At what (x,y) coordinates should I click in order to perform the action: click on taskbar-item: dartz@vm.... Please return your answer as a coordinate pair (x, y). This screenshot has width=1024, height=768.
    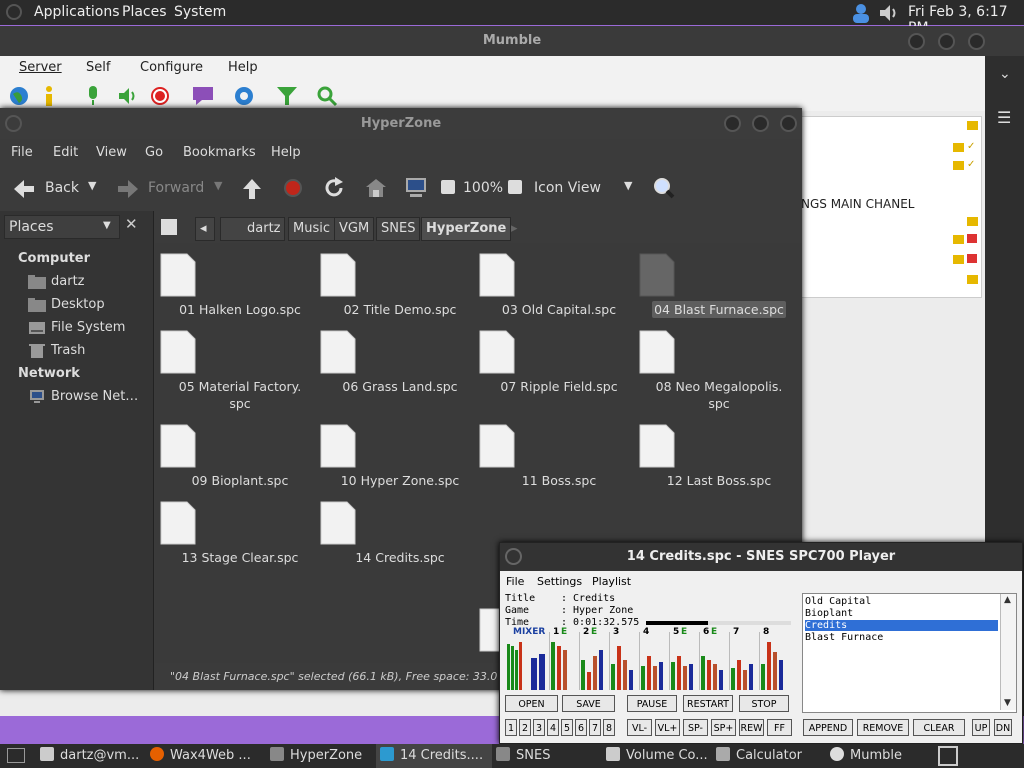
    Looking at the image, I should click on (91, 756).